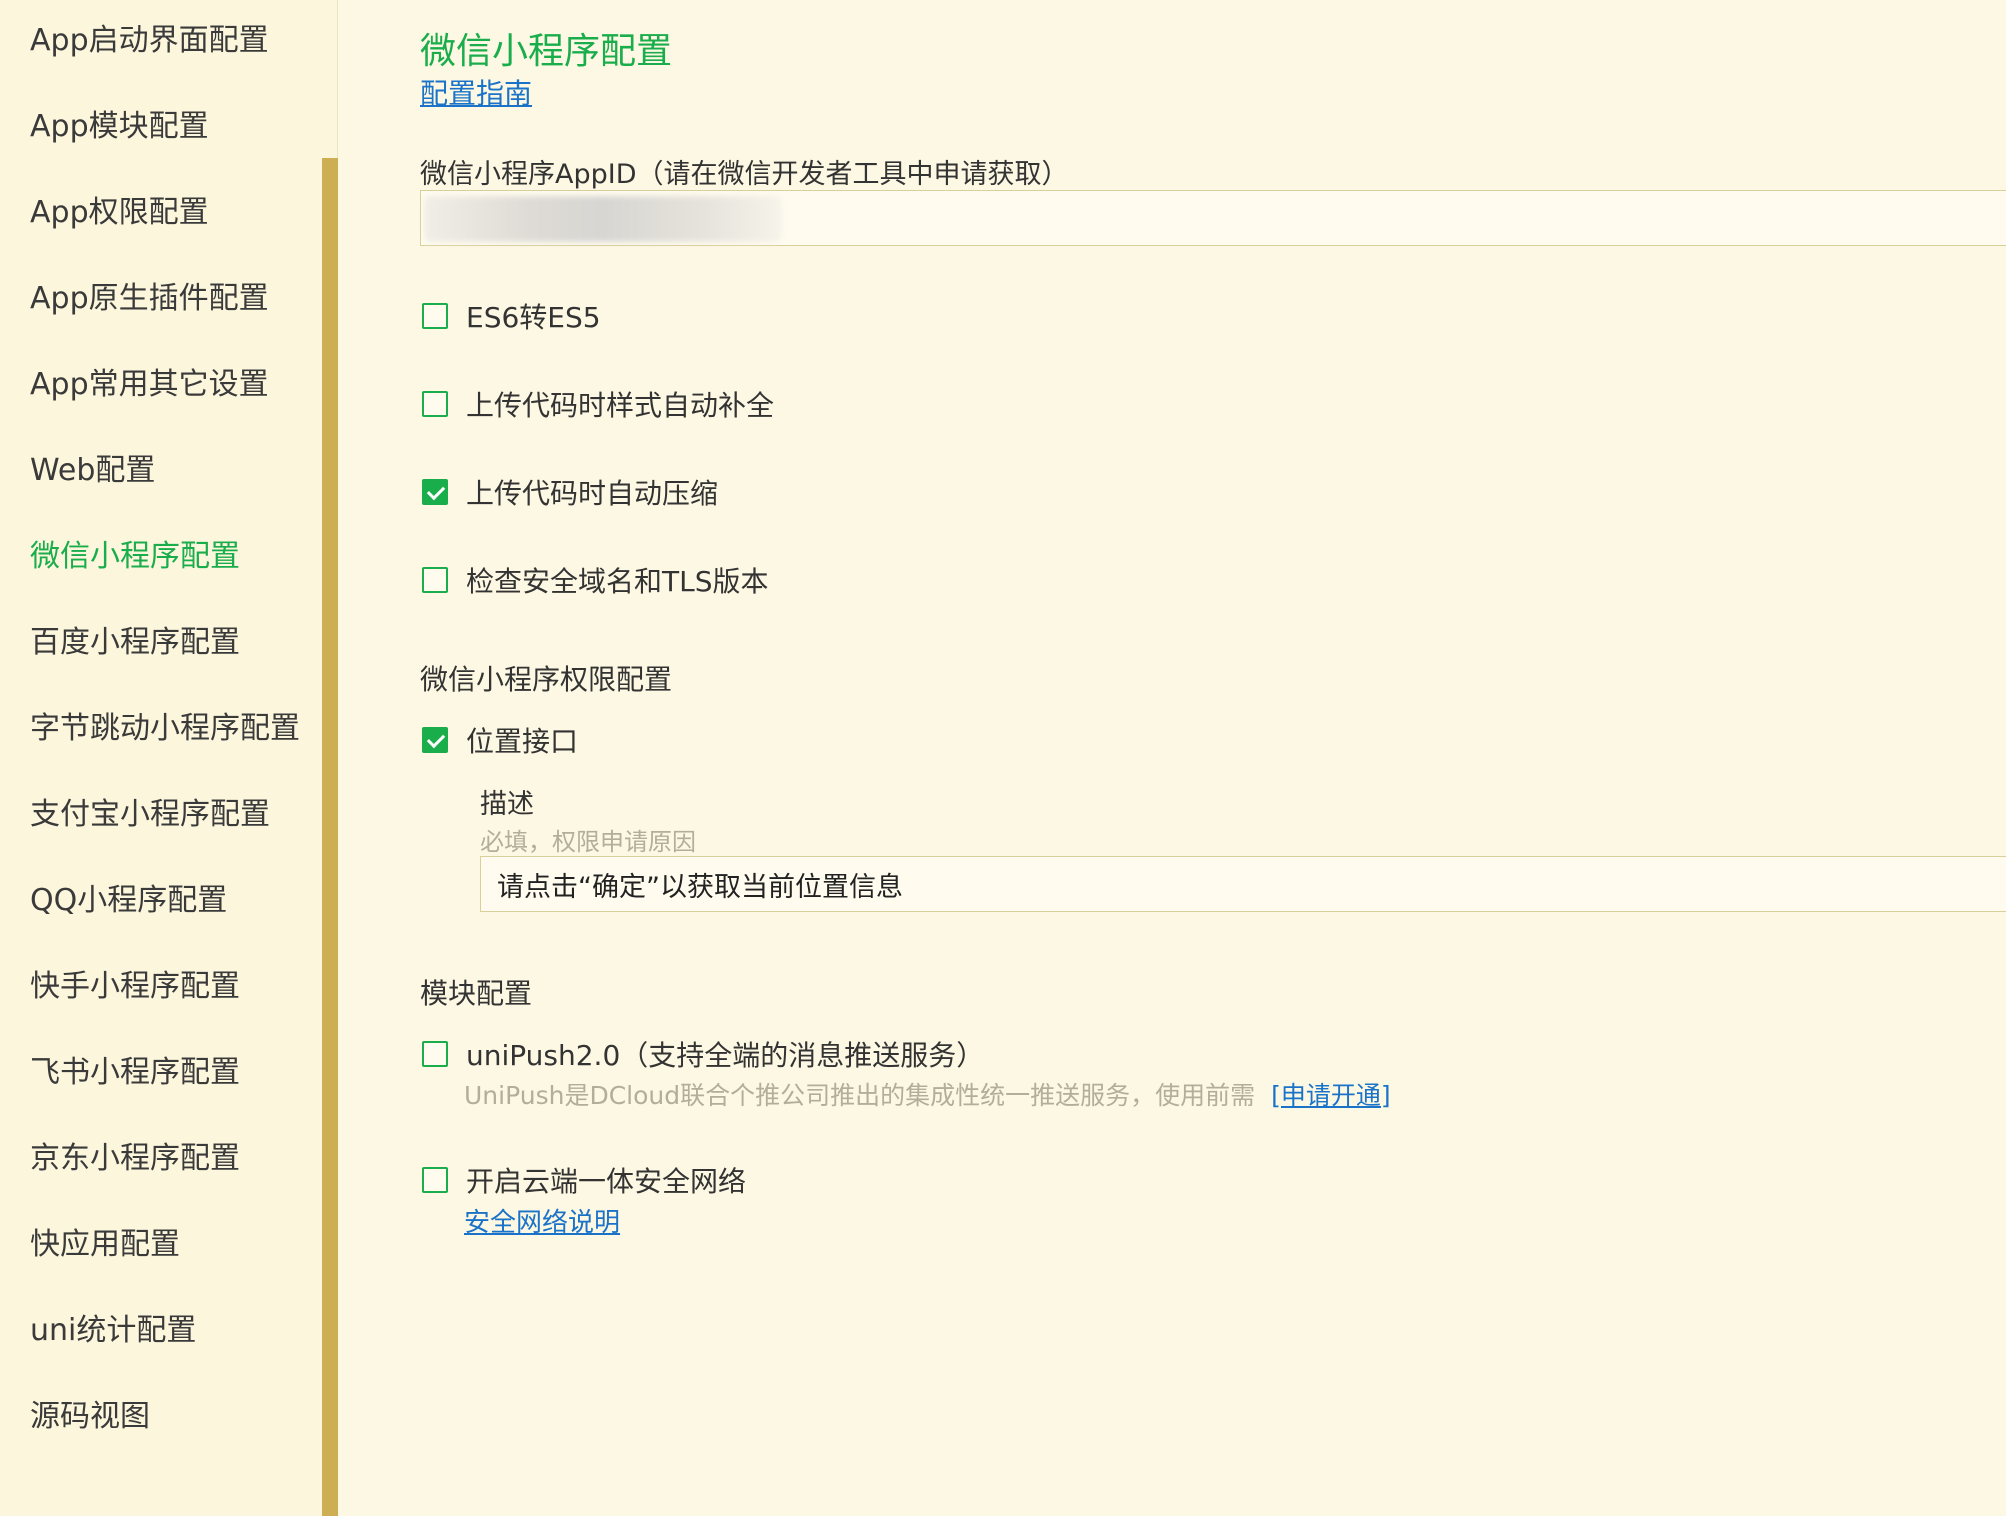  I want to click on secure-network-link: 安全网络说明, so click(542, 1220).